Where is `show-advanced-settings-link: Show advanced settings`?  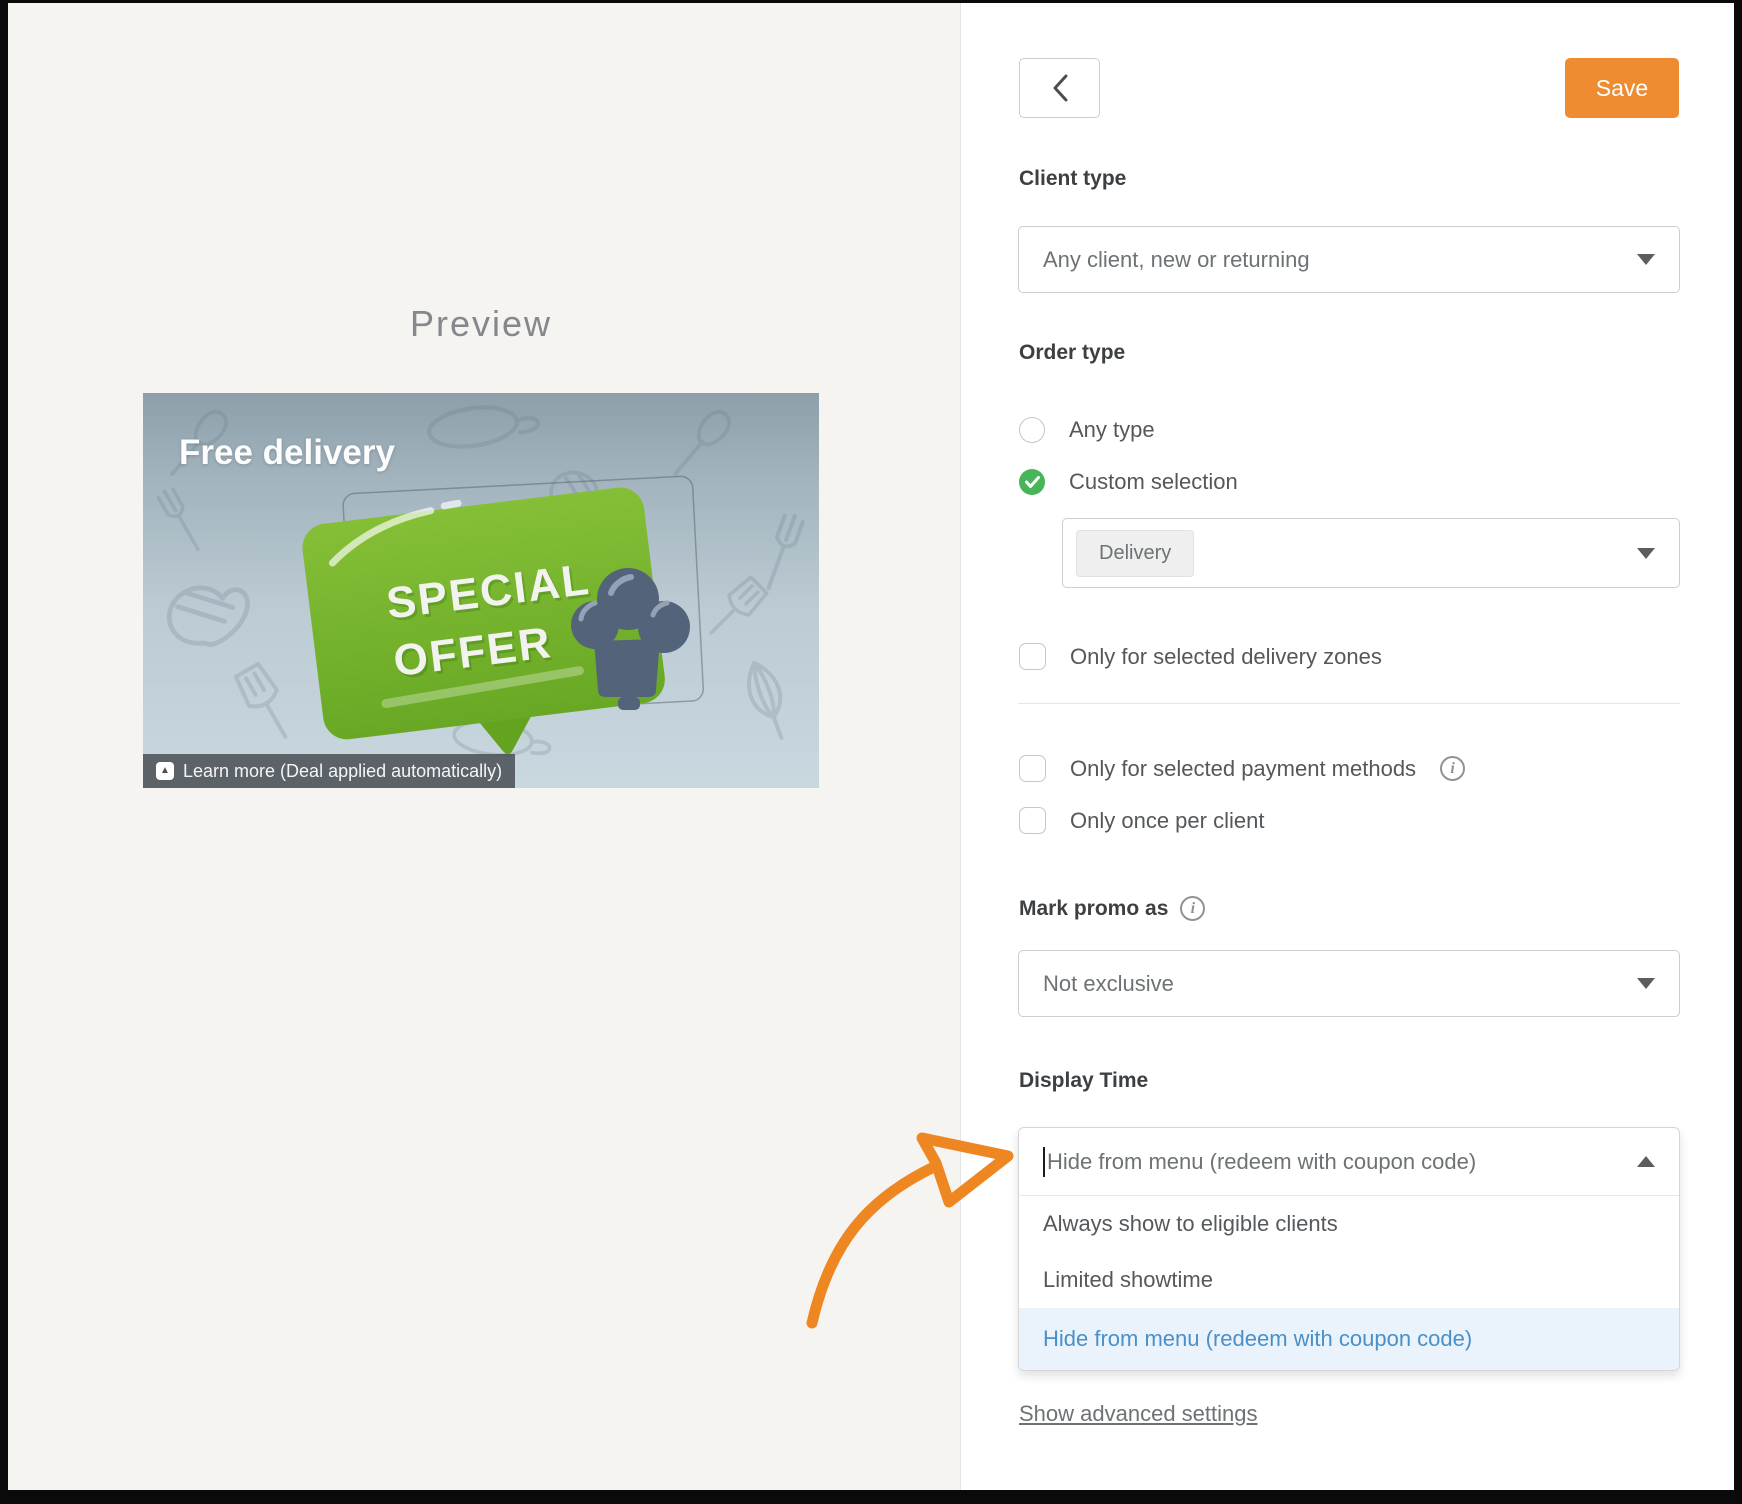 show-advanced-settings-link: Show advanced settings is located at coordinates (1138, 1414).